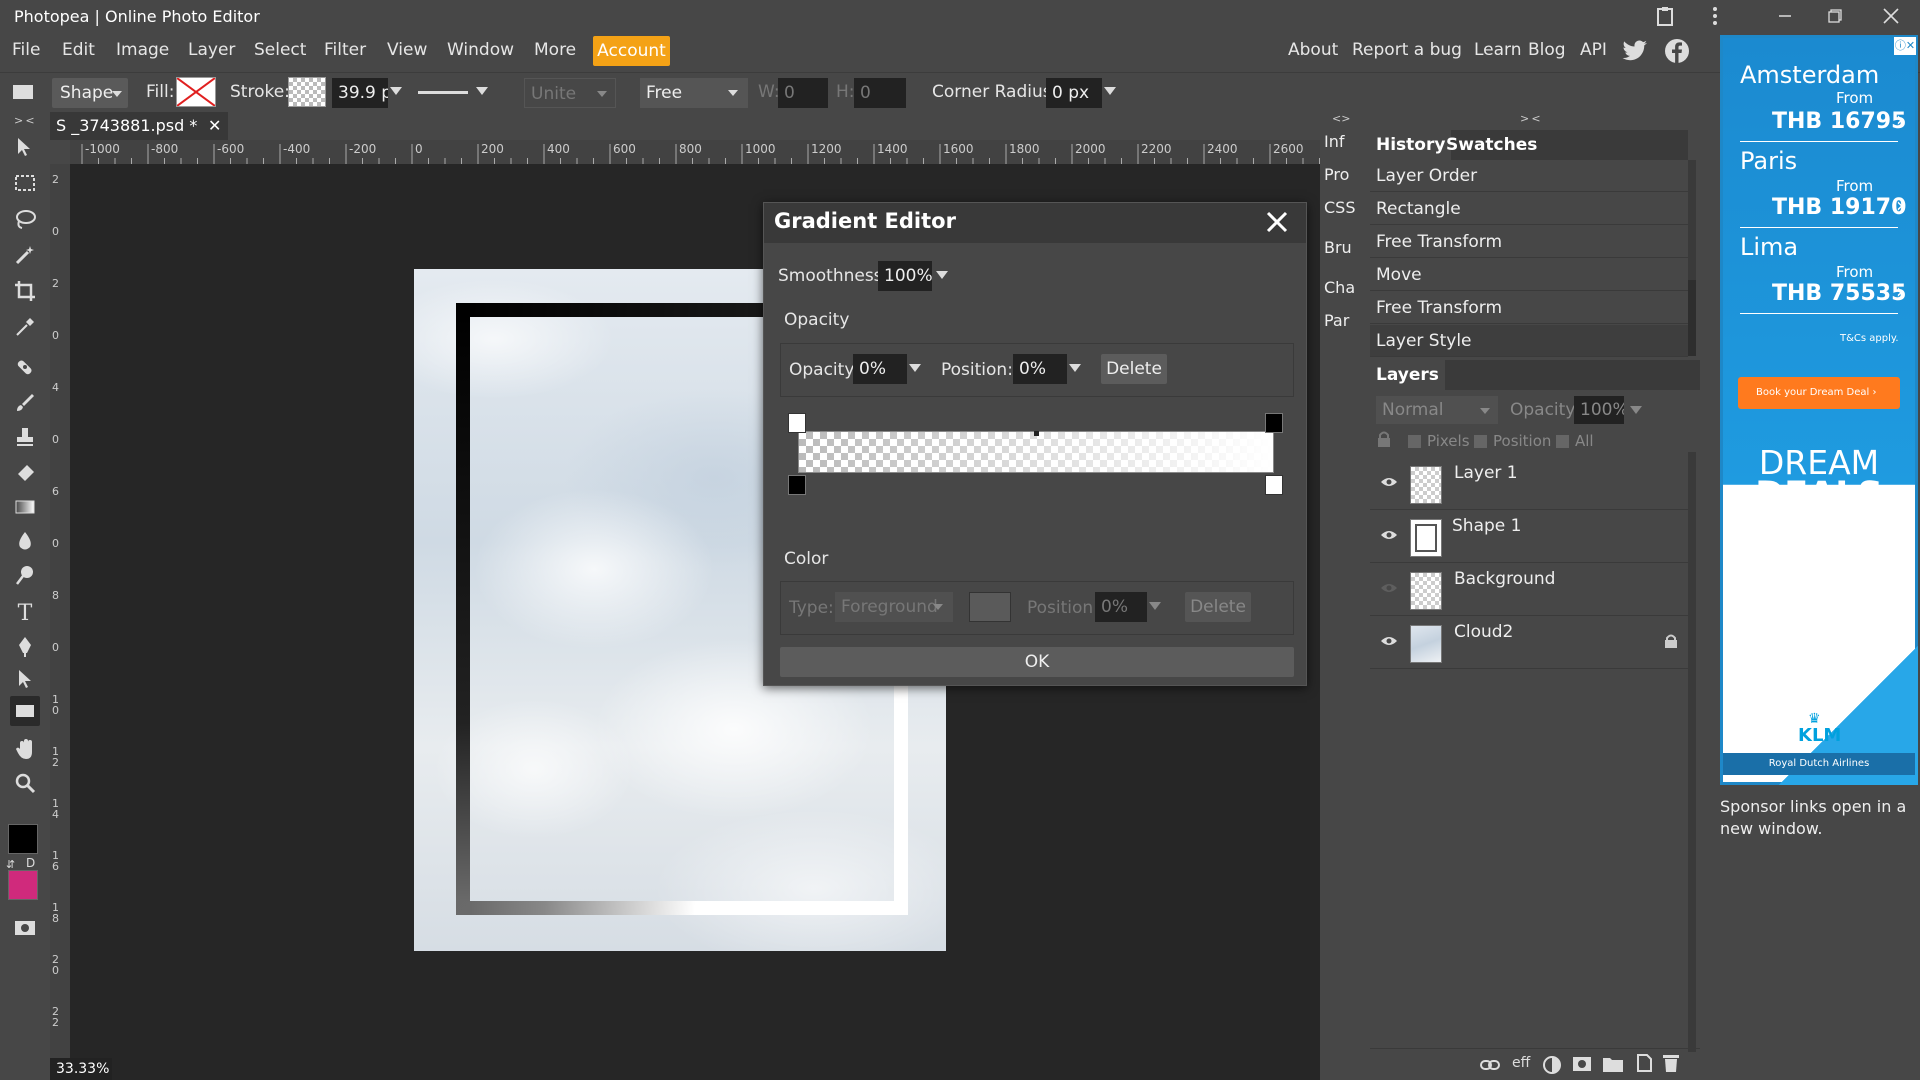 The width and height of the screenshot is (1920, 1080). Describe the element at coordinates (1692, 752) in the screenshot. I see `layers-scrollbar` at that location.